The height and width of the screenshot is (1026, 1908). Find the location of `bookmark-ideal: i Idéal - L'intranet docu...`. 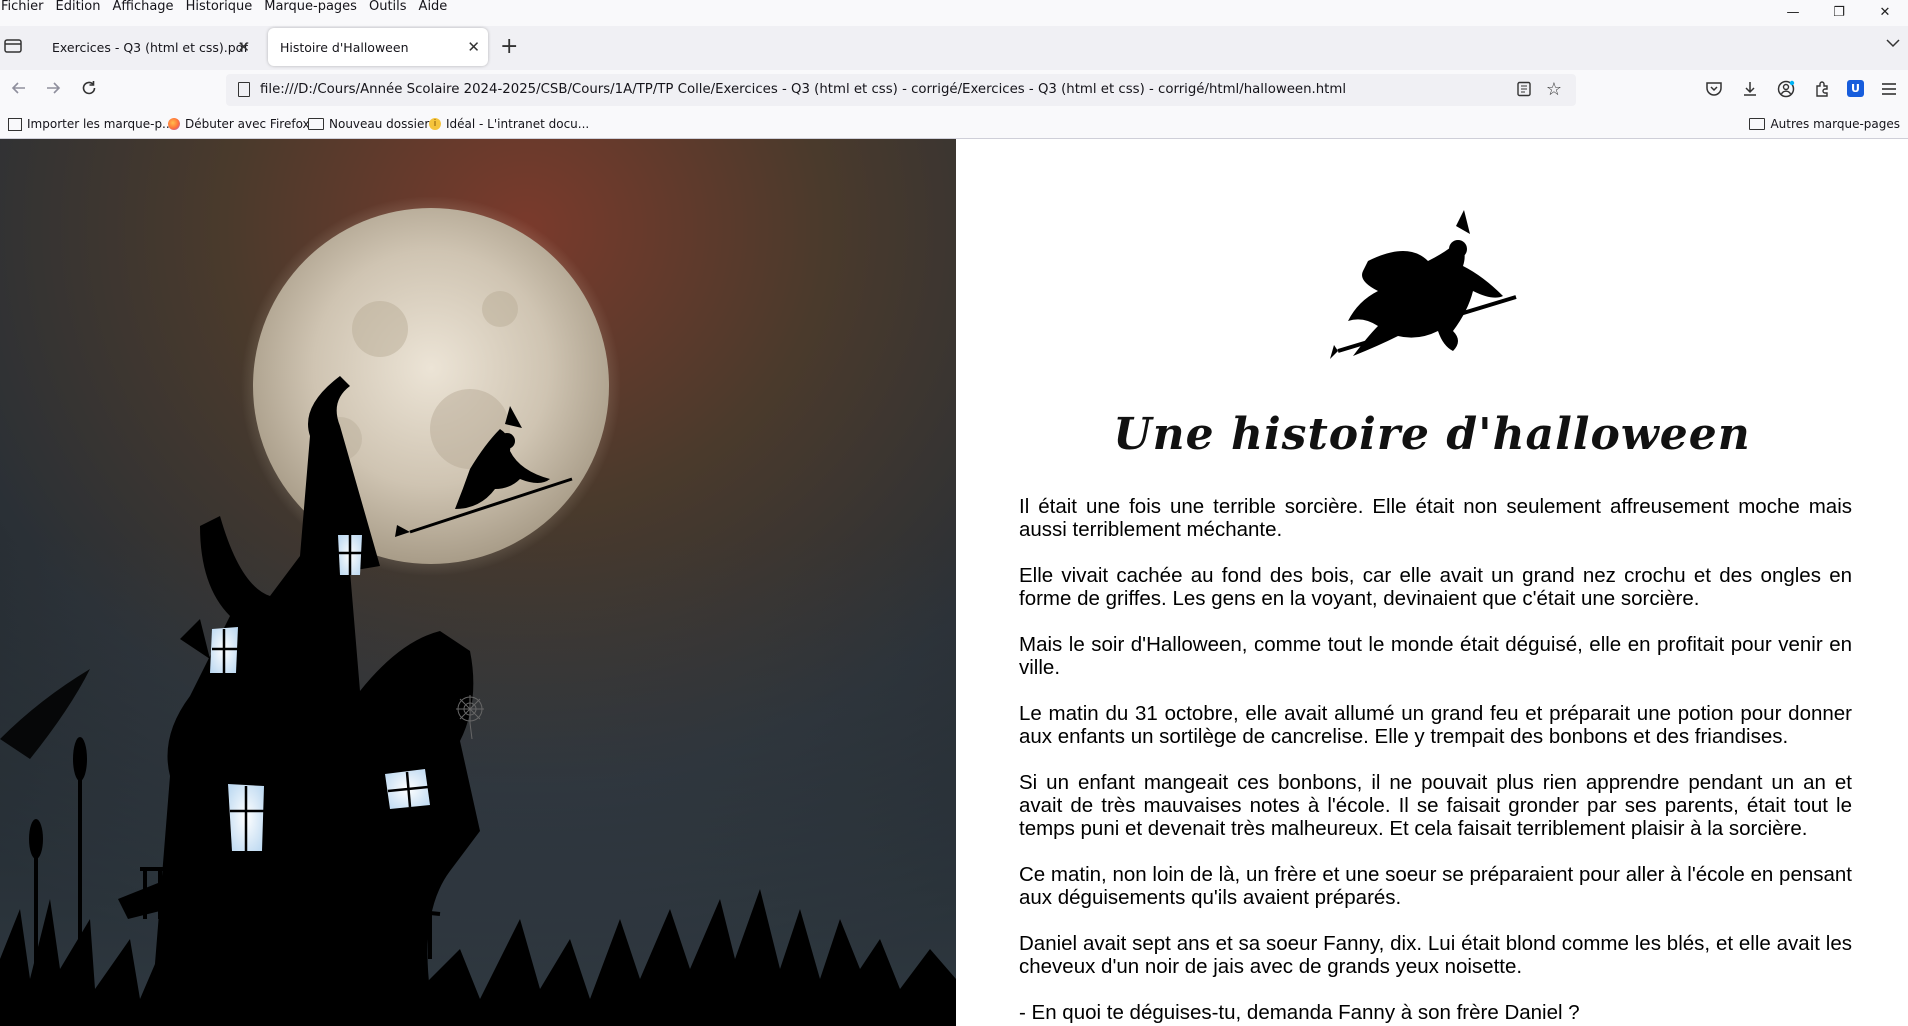

bookmark-ideal: i Idéal - L'intranet docu... is located at coordinates (509, 124).